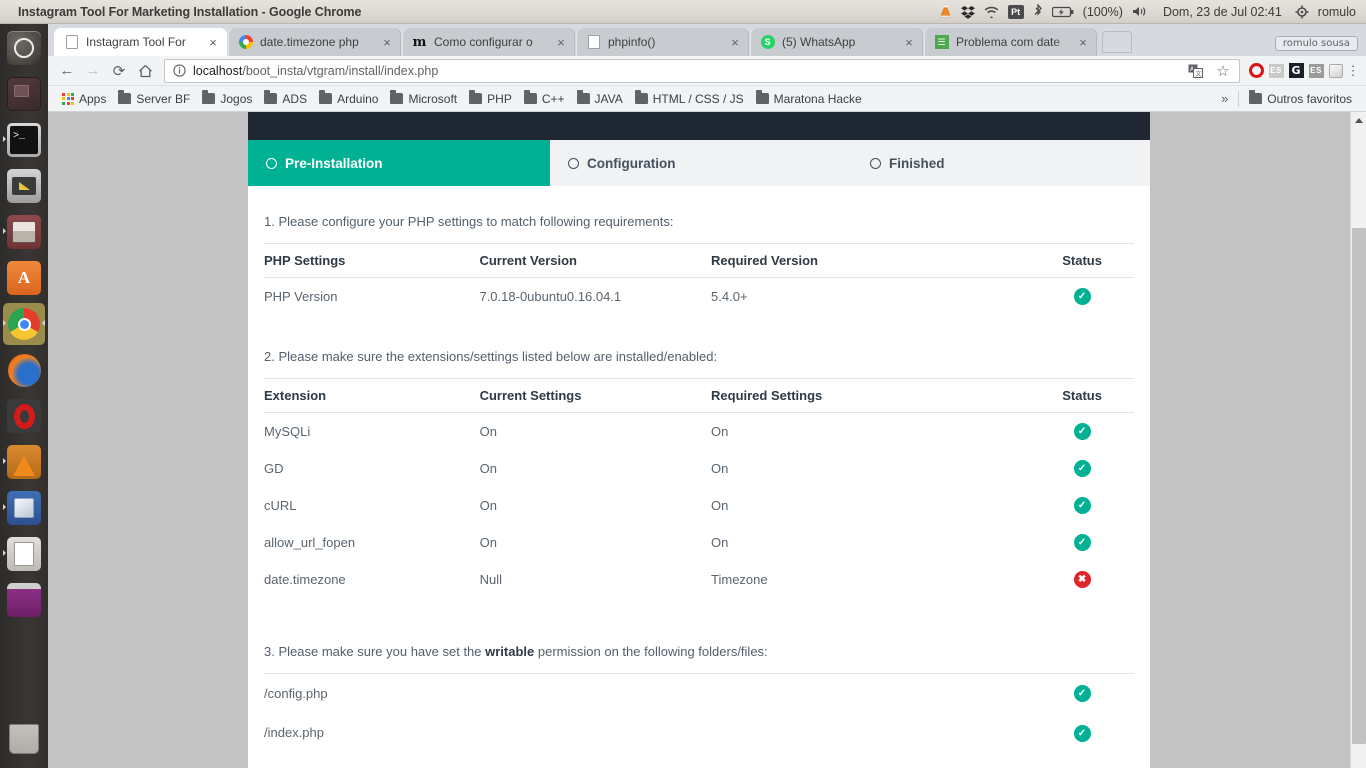 The width and height of the screenshot is (1366, 768). Describe the element at coordinates (699, 693) in the screenshot. I see `permission-row-config: /config.php ✓` at that location.